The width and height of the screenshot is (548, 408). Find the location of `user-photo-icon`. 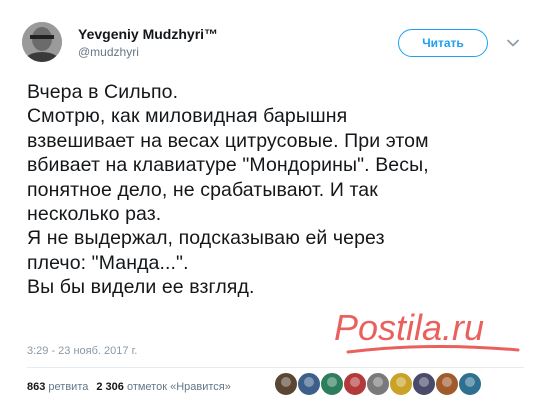

user-photo-icon is located at coordinates (42, 42).